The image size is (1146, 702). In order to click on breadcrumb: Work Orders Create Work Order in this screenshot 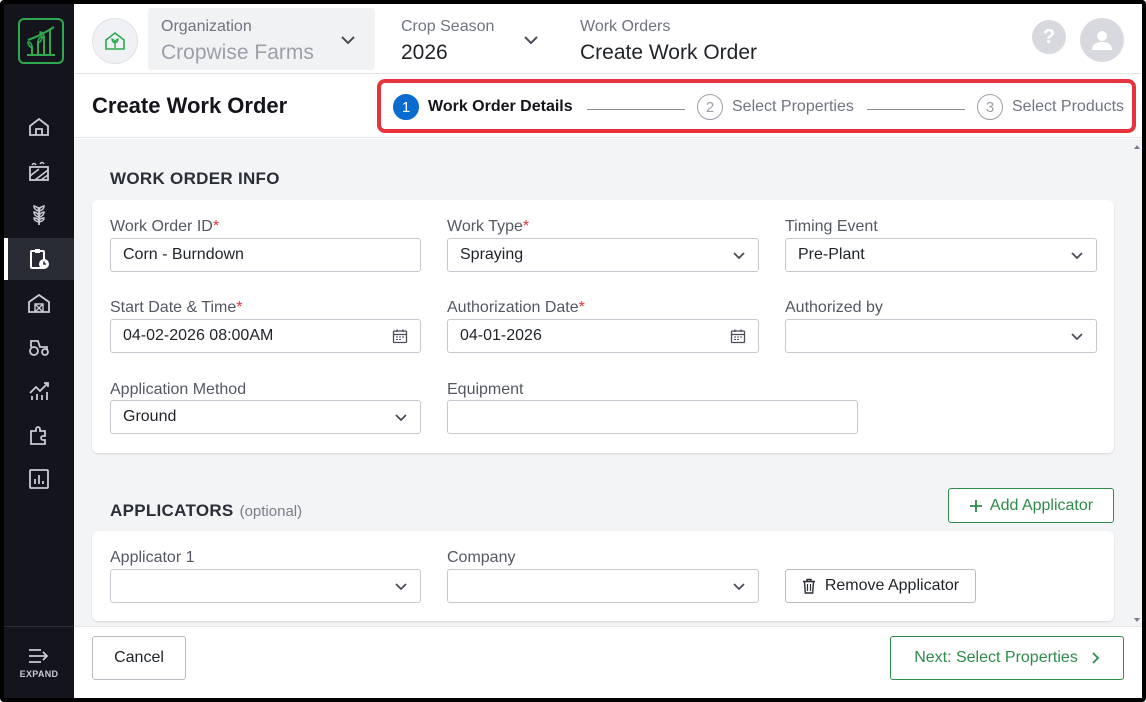, I will do `click(714, 39)`.